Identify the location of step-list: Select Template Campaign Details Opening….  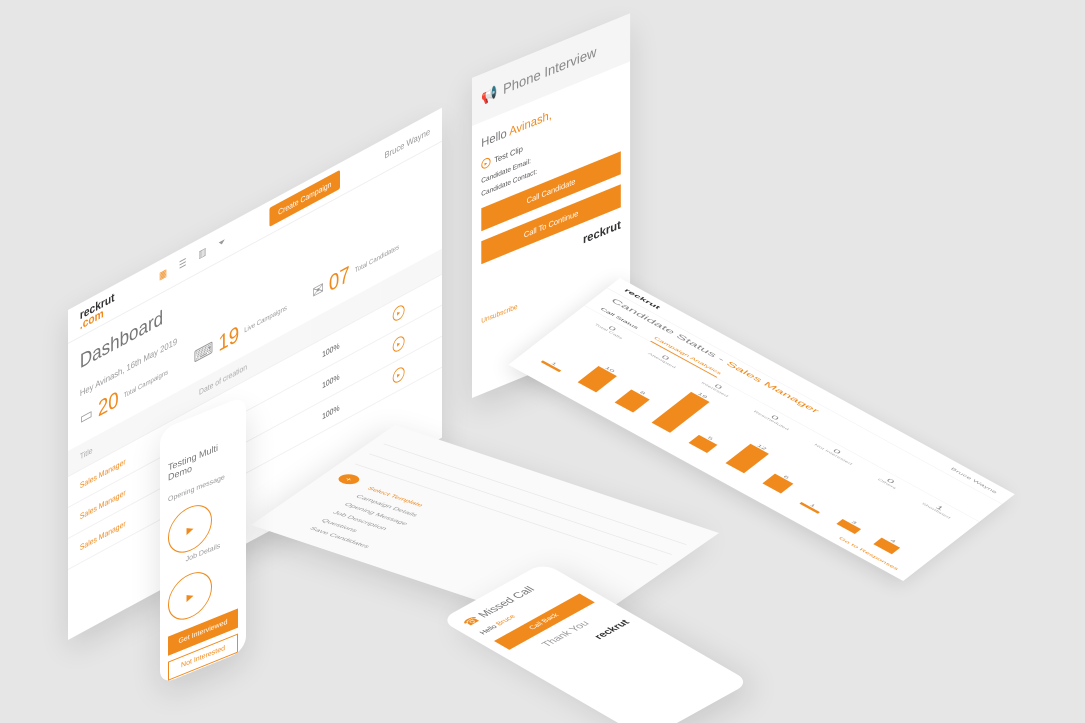
(369, 518).